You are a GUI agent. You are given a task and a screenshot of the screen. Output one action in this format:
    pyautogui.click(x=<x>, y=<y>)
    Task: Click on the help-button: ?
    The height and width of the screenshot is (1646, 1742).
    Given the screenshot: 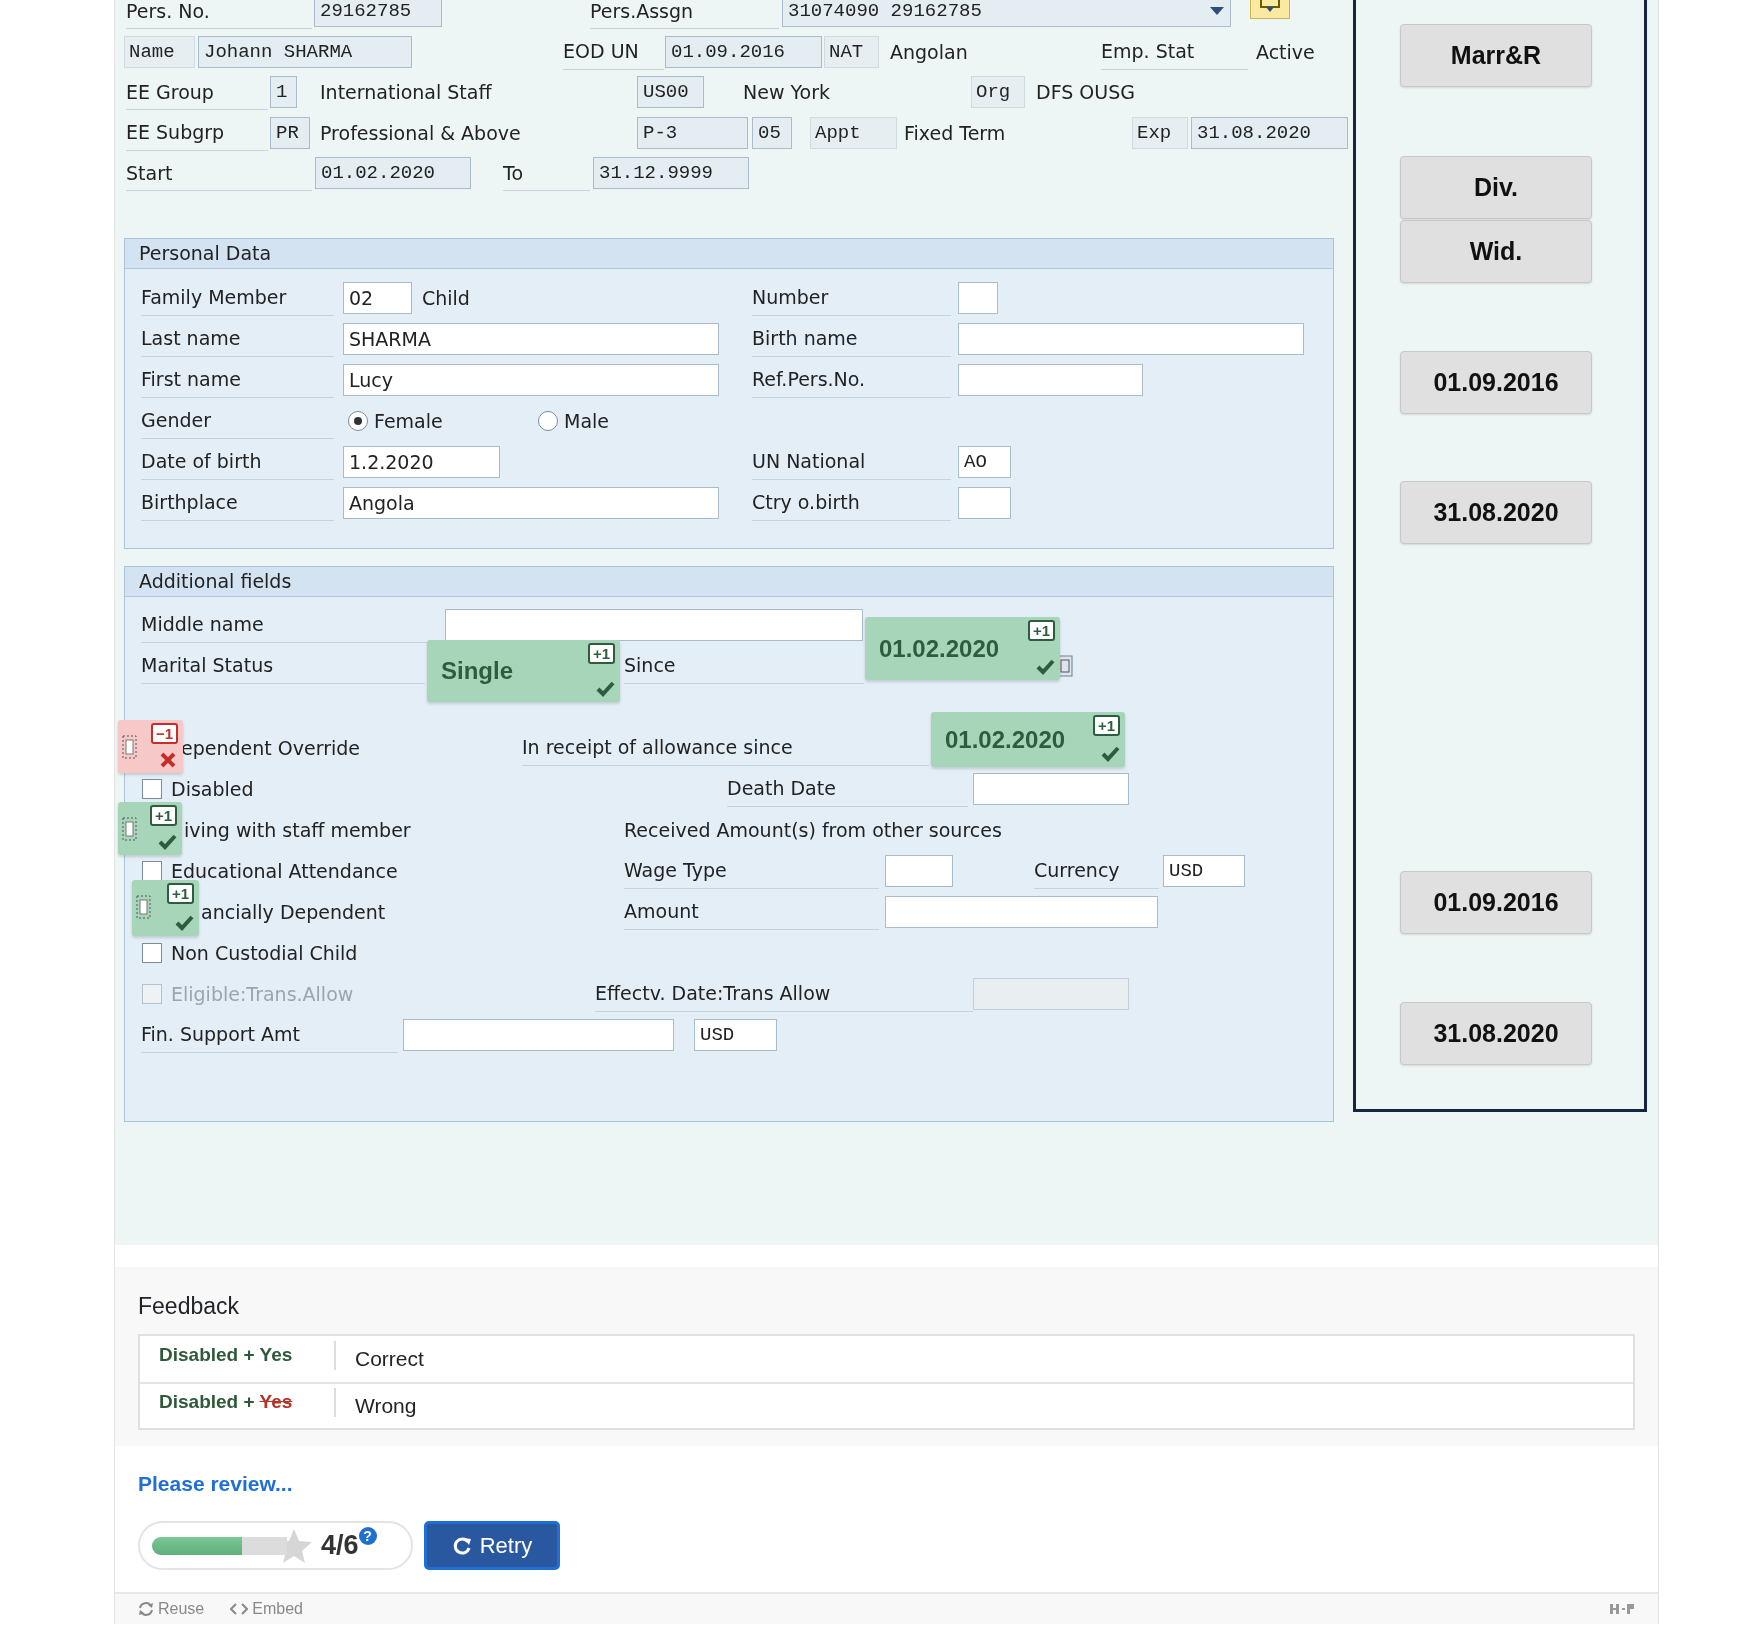 What is the action you would take?
    pyautogui.click(x=367, y=1536)
    